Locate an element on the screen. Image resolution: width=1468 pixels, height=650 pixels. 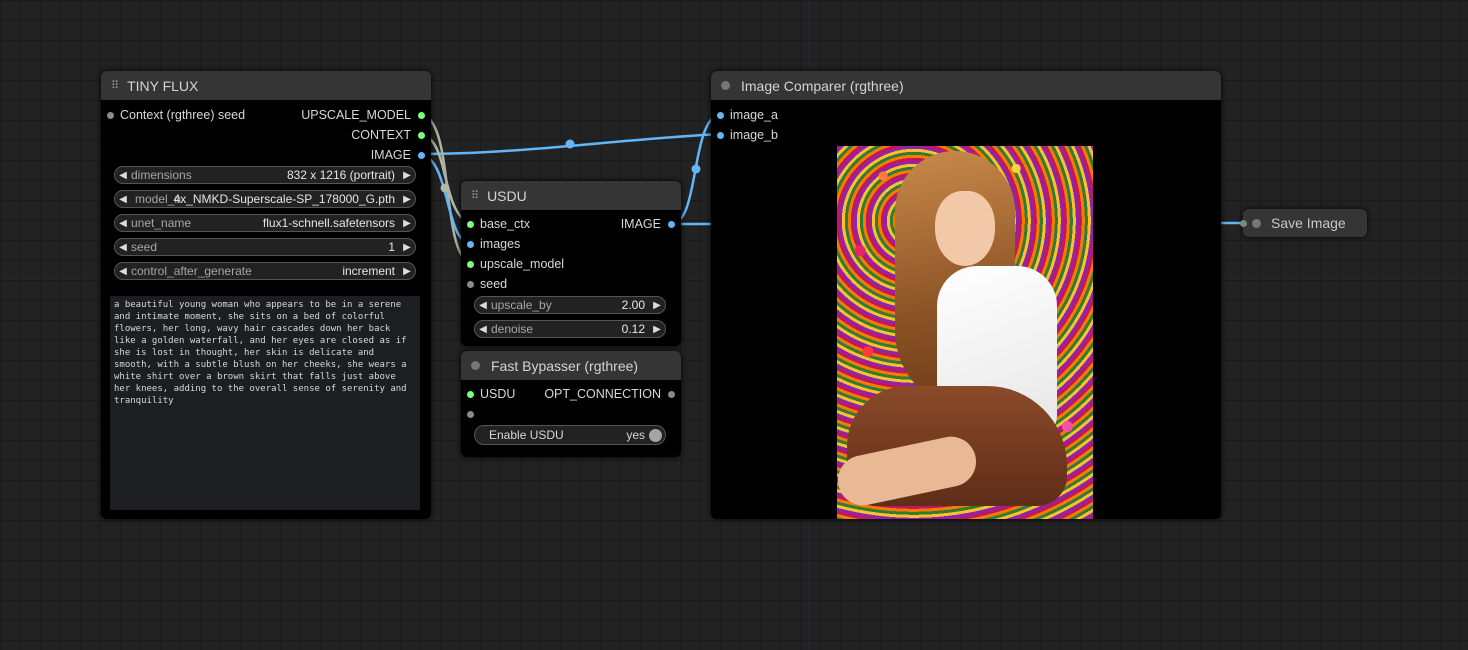
slot-label: OPT_CONNECTION is located at coordinates (602, 394).